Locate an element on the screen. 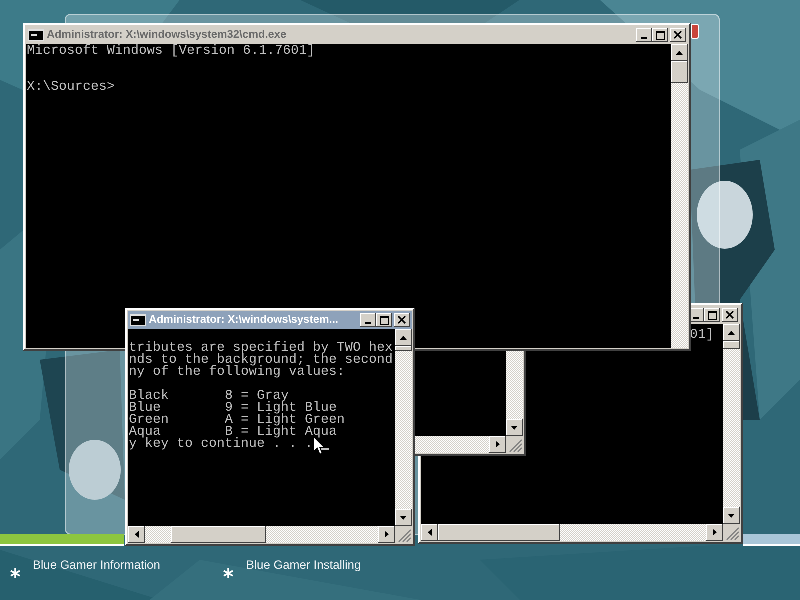 The image size is (800, 600). console-text: Blue 9 = Light Blue is located at coordinates (233, 409).